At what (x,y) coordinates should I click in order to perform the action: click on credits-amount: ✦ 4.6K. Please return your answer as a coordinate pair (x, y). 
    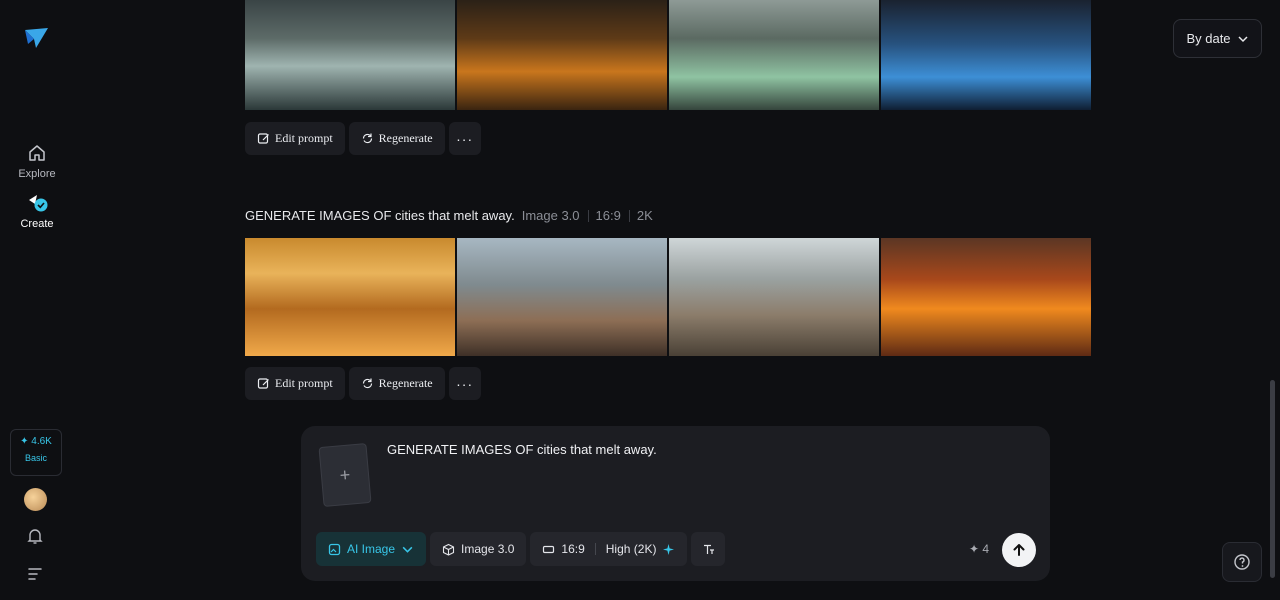
    Looking at the image, I should click on (36, 441).